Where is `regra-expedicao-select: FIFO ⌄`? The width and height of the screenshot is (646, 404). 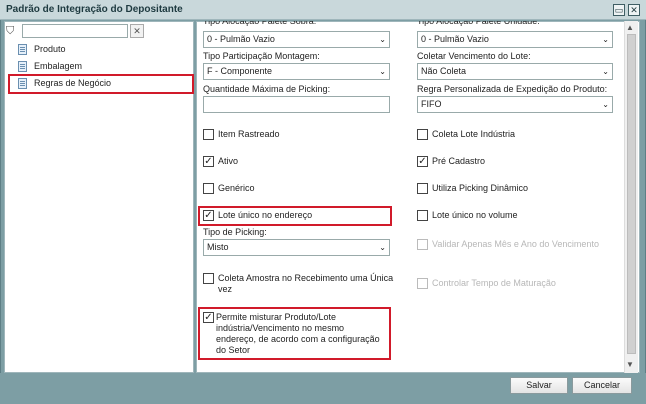
regra-expedicao-select: FIFO ⌄ is located at coordinates (515, 104).